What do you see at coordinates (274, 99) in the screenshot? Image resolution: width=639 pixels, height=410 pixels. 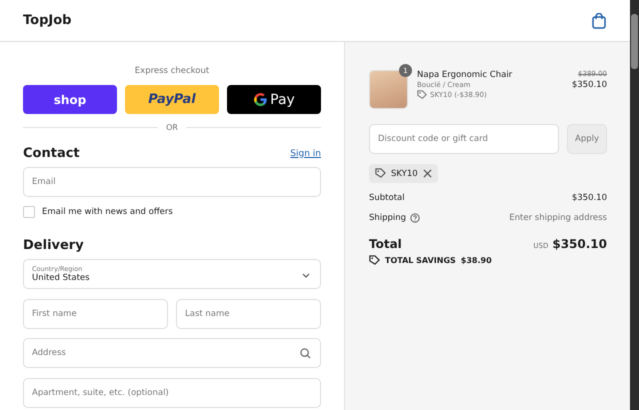 I see `google-pay-button: Pay` at bounding box center [274, 99].